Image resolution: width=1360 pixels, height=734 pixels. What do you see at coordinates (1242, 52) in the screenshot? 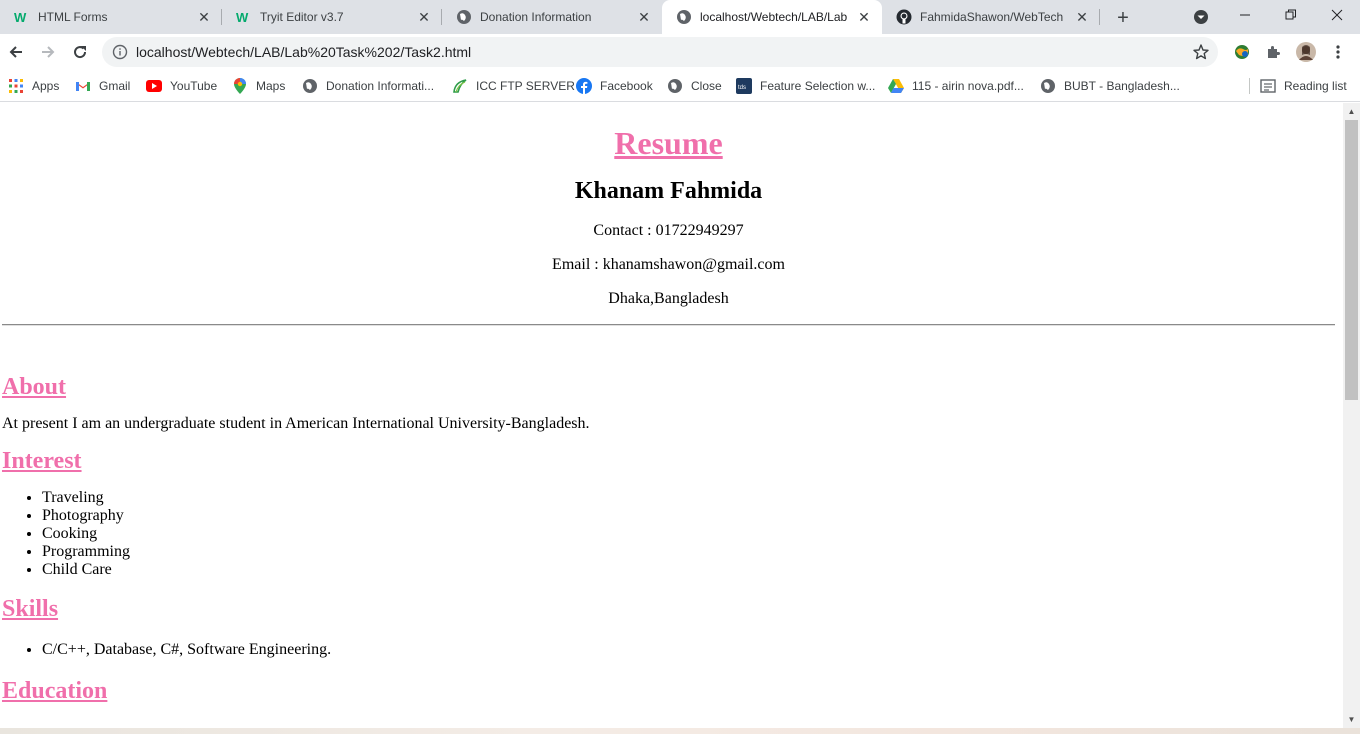
I see `extension-globe-icon` at bounding box center [1242, 52].